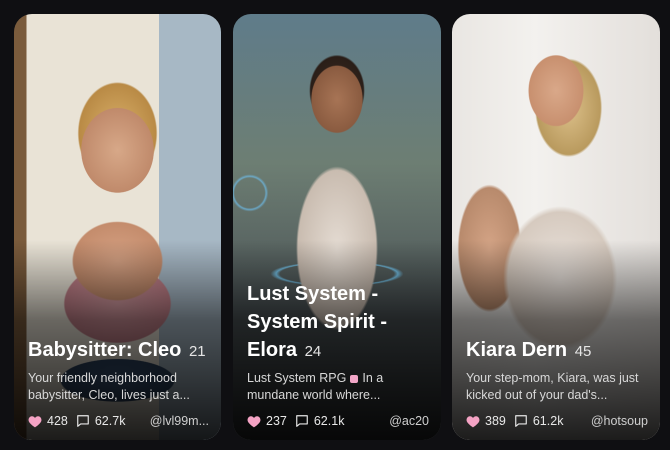  Describe the element at coordinates (110, 421) in the screenshot. I see `messages-count: 62.7k` at that location.